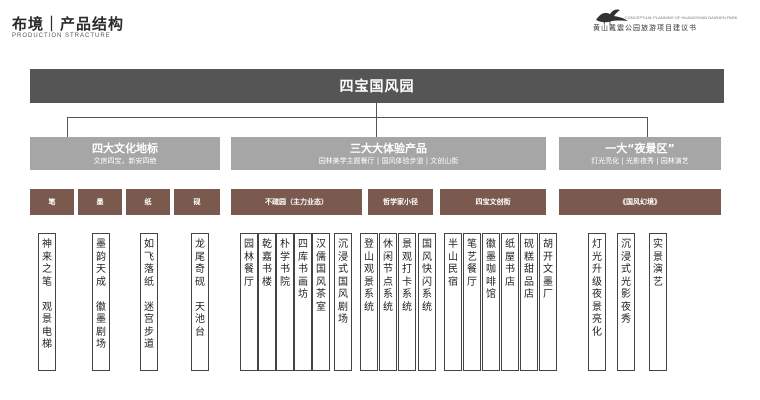 The image size is (760, 400). Describe the element at coordinates (343, 282) in the screenshot. I see `leaf-glyph: 国` at that location.